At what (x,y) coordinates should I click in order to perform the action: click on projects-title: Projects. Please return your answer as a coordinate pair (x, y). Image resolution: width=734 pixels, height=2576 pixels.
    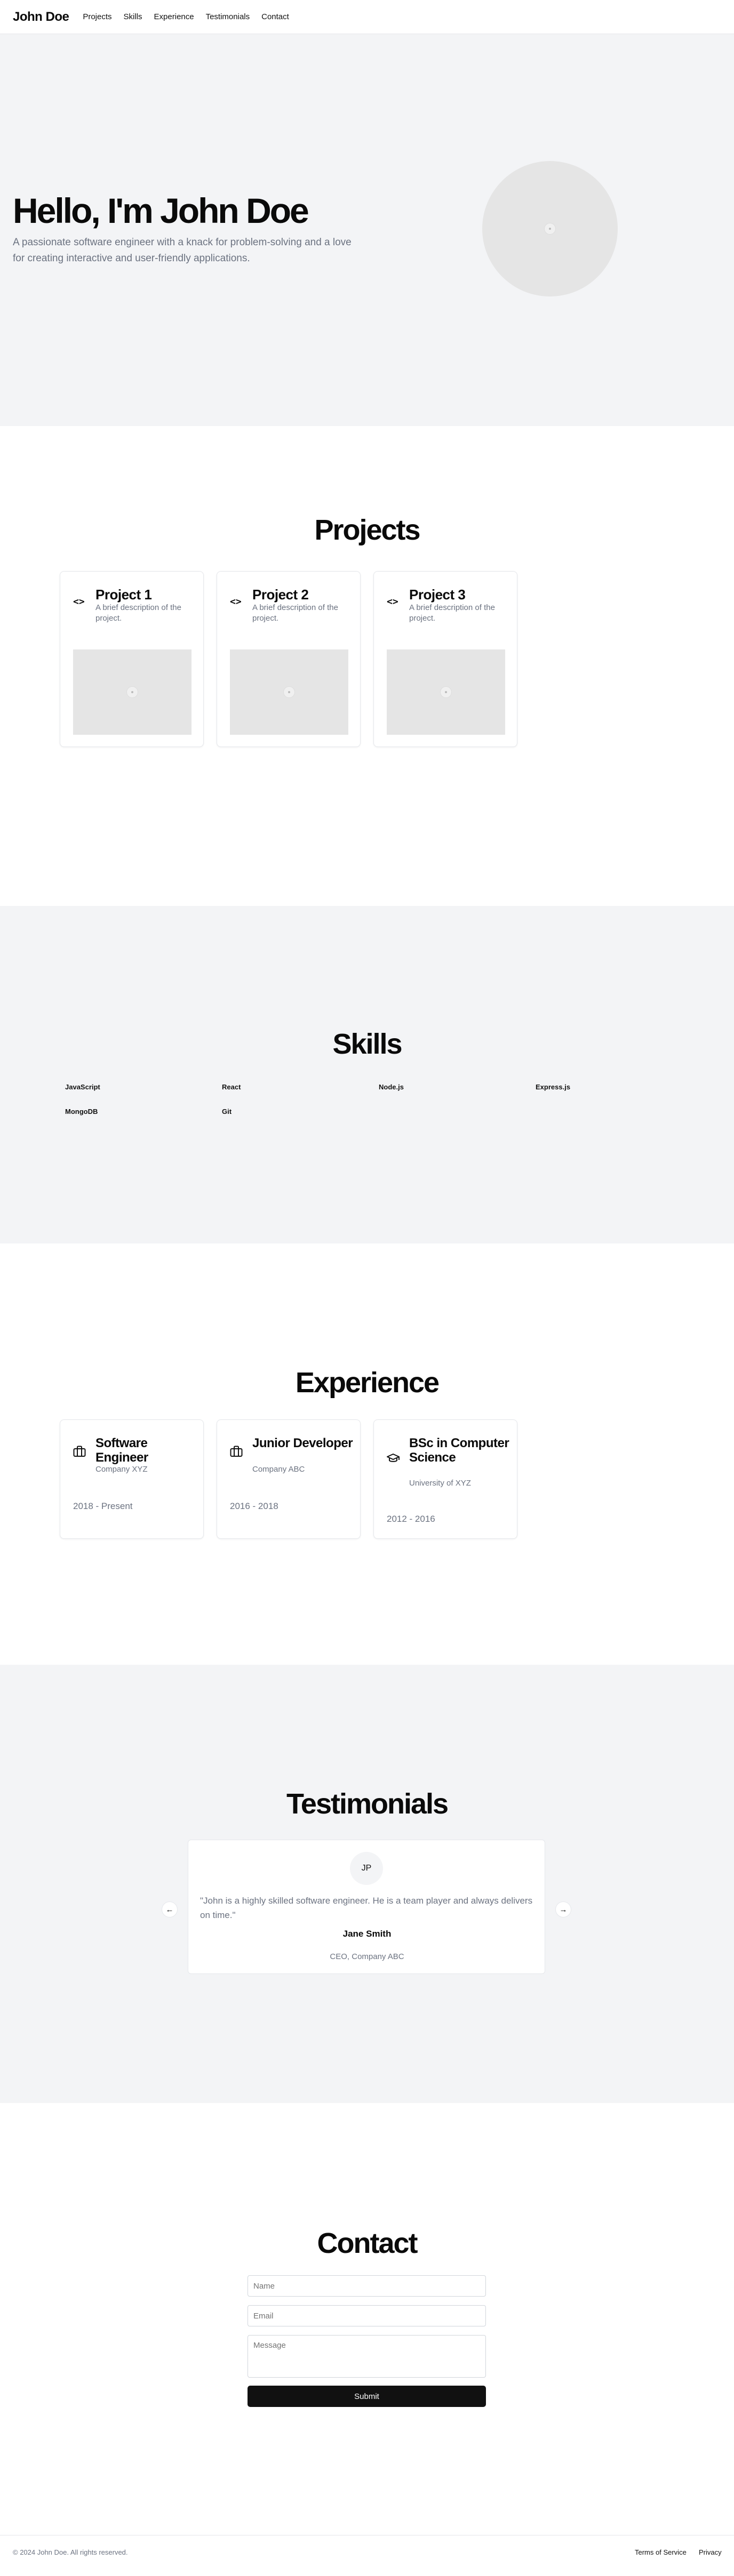
    Looking at the image, I should click on (367, 530).